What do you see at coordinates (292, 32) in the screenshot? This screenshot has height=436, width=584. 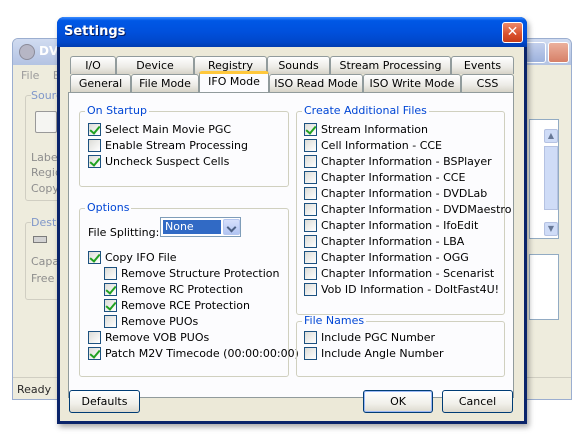 I see `settings-title-bar: Settings ✕` at bounding box center [292, 32].